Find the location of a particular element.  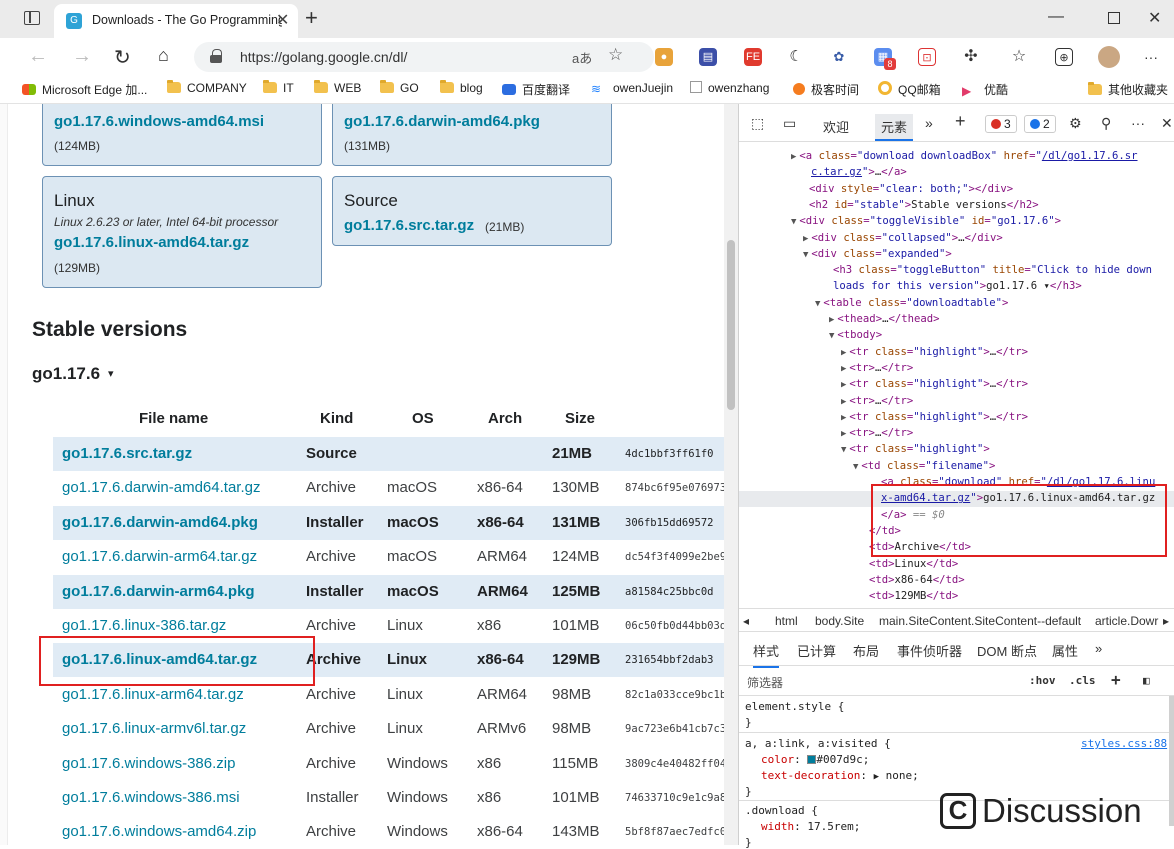

extensions-puzzle-icon: ✣ is located at coordinates (971, 57).